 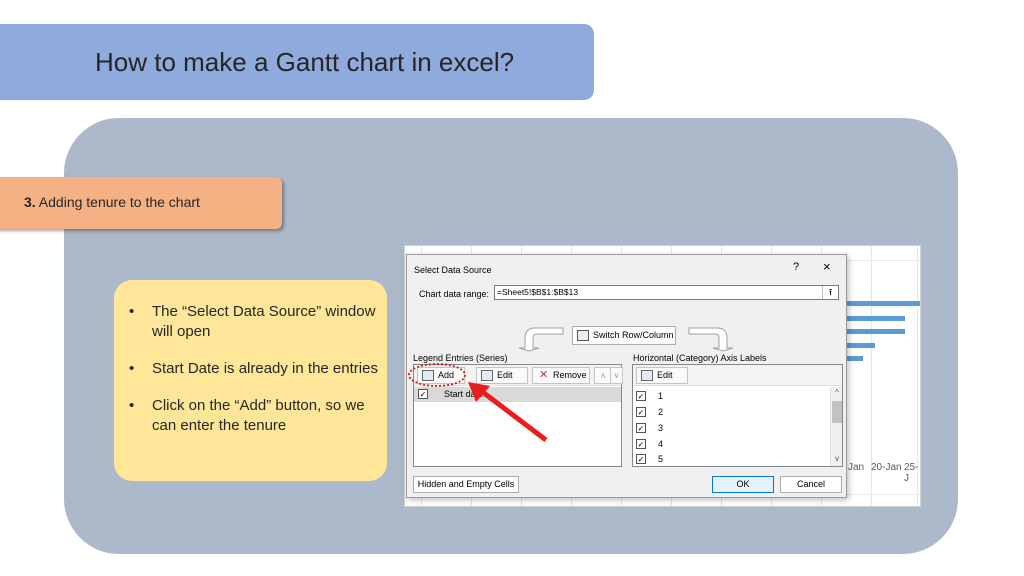 I want to click on ok-button: OK, so click(x=743, y=484).